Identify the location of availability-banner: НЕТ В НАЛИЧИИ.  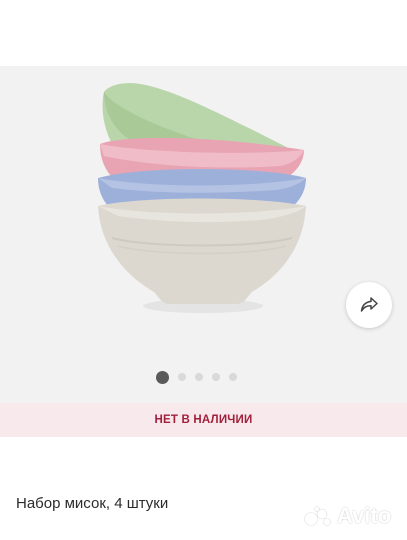
(203, 420).